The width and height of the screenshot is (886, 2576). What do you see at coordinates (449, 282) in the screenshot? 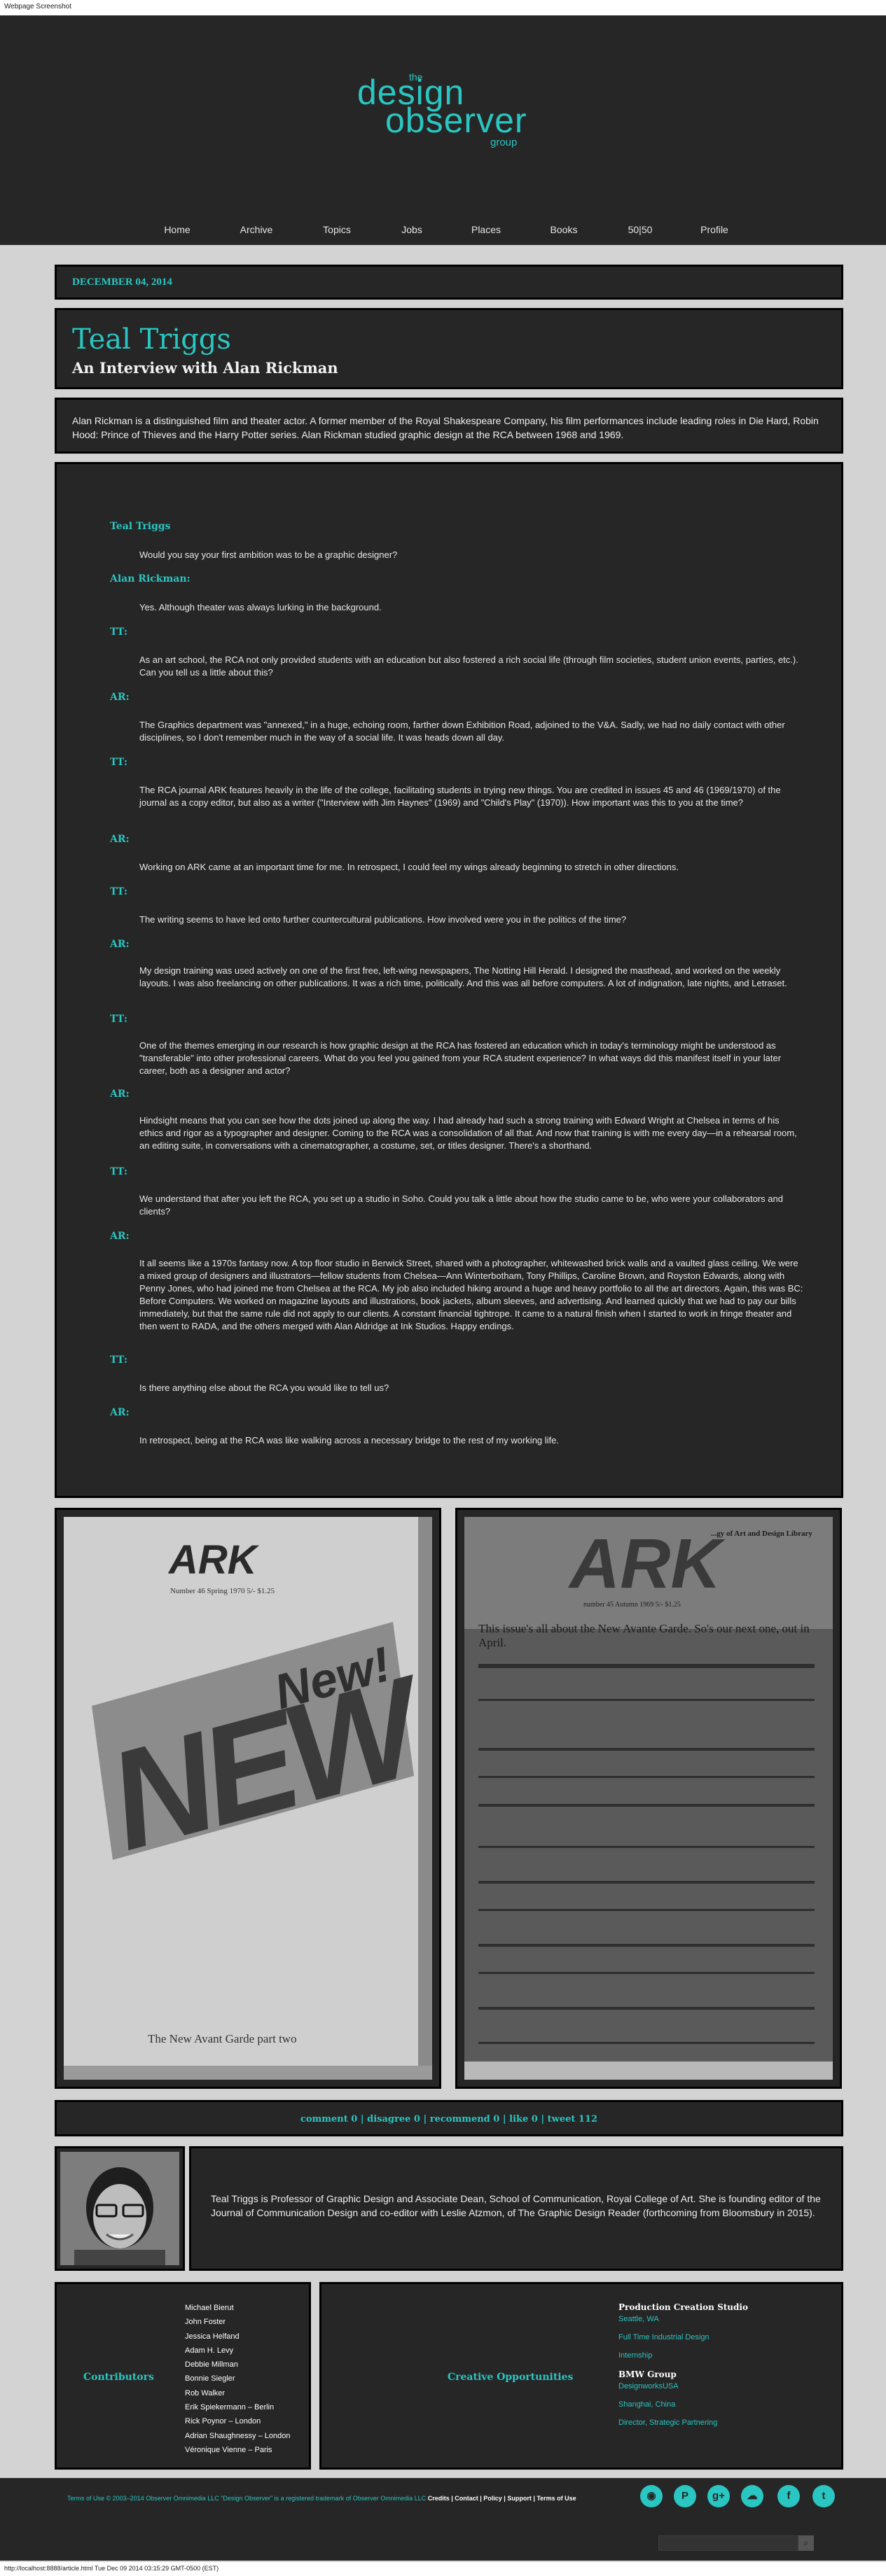
I see `article-date: DECEMBER 04, 2014` at bounding box center [449, 282].